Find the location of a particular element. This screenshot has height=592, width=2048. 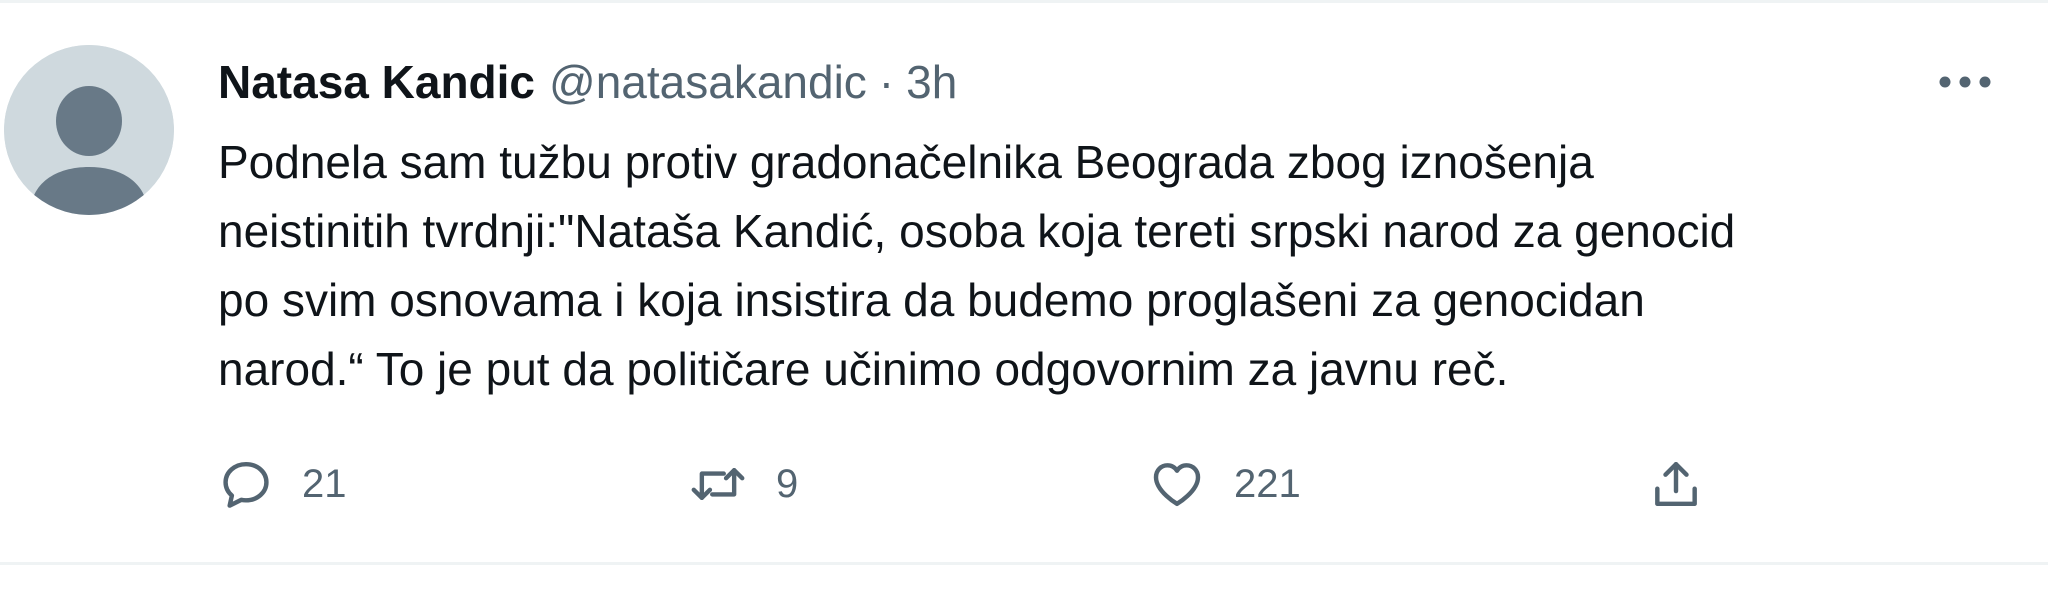

share-icon is located at coordinates (1676, 484).